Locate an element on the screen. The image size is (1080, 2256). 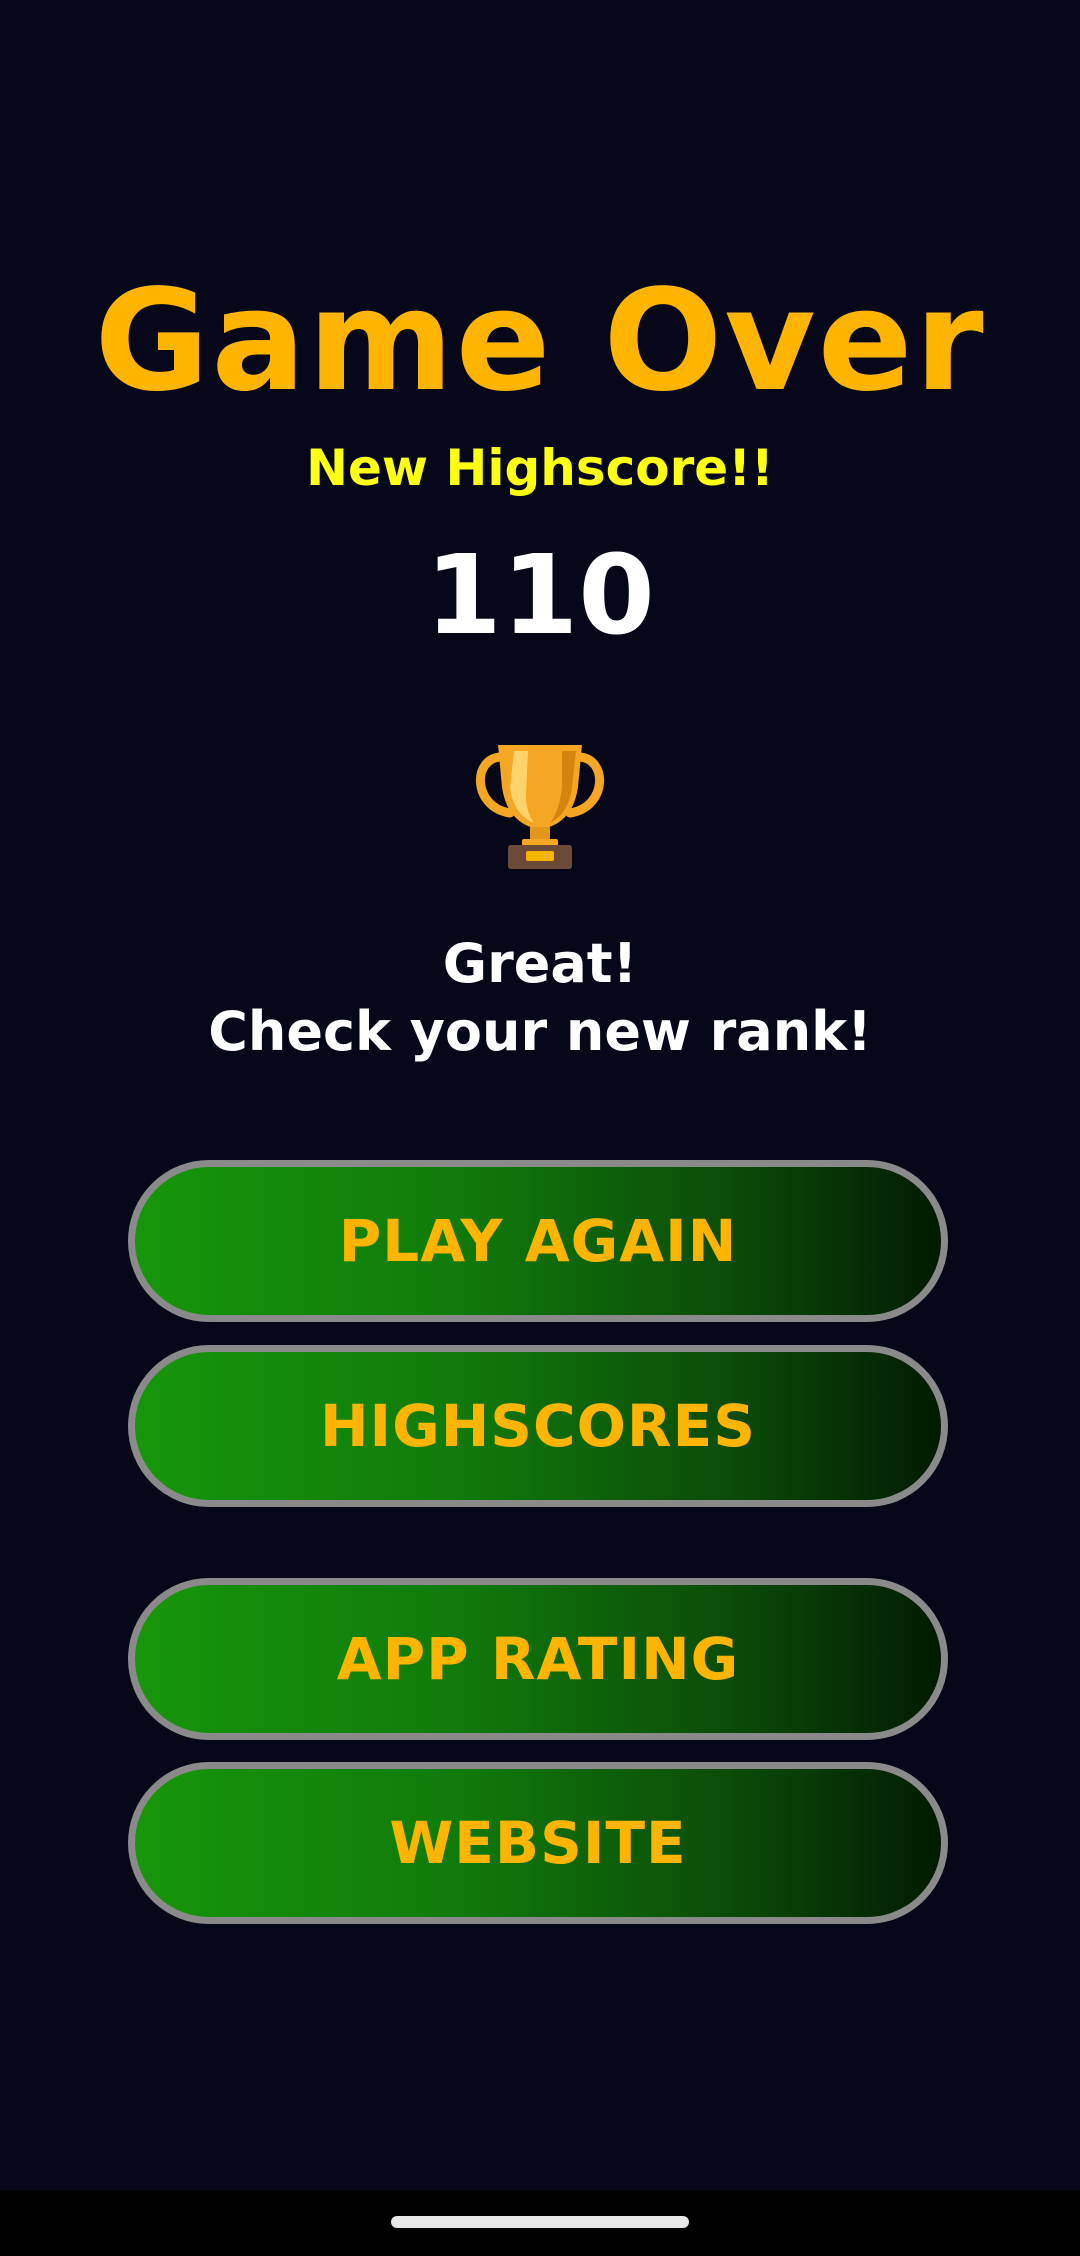
score-value: 110 is located at coordinates (540, 595).